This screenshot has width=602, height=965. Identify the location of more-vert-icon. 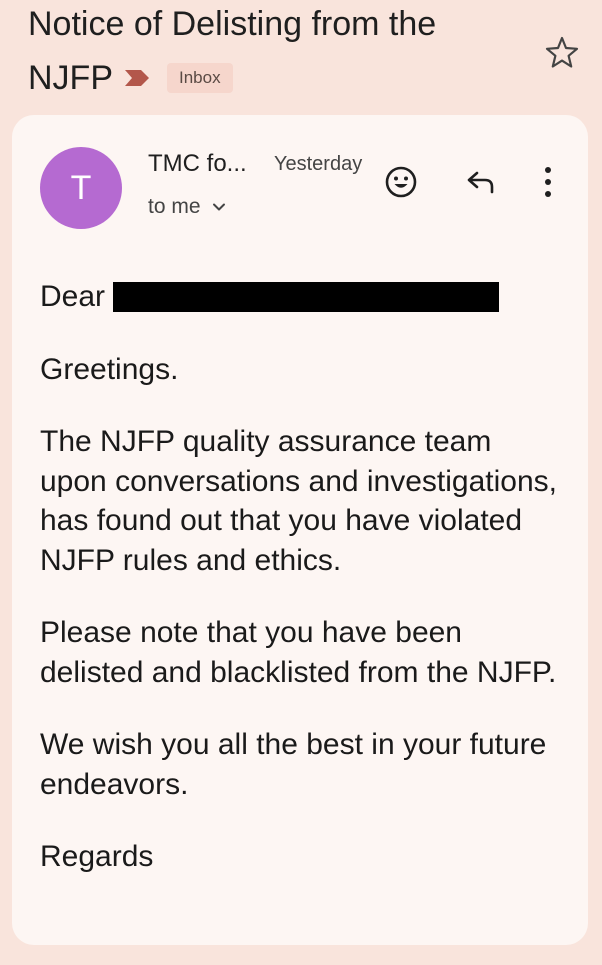
(548, 182).